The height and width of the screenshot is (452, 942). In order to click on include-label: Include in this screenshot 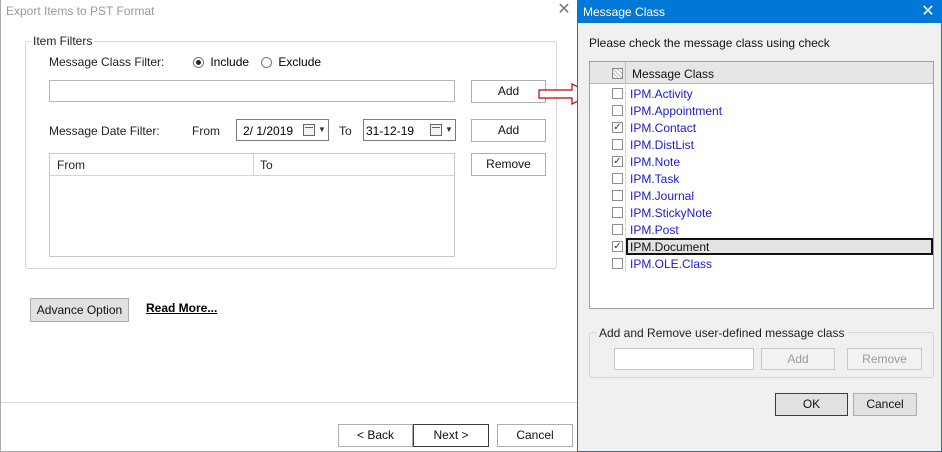, I will do `click(230, 62)`.